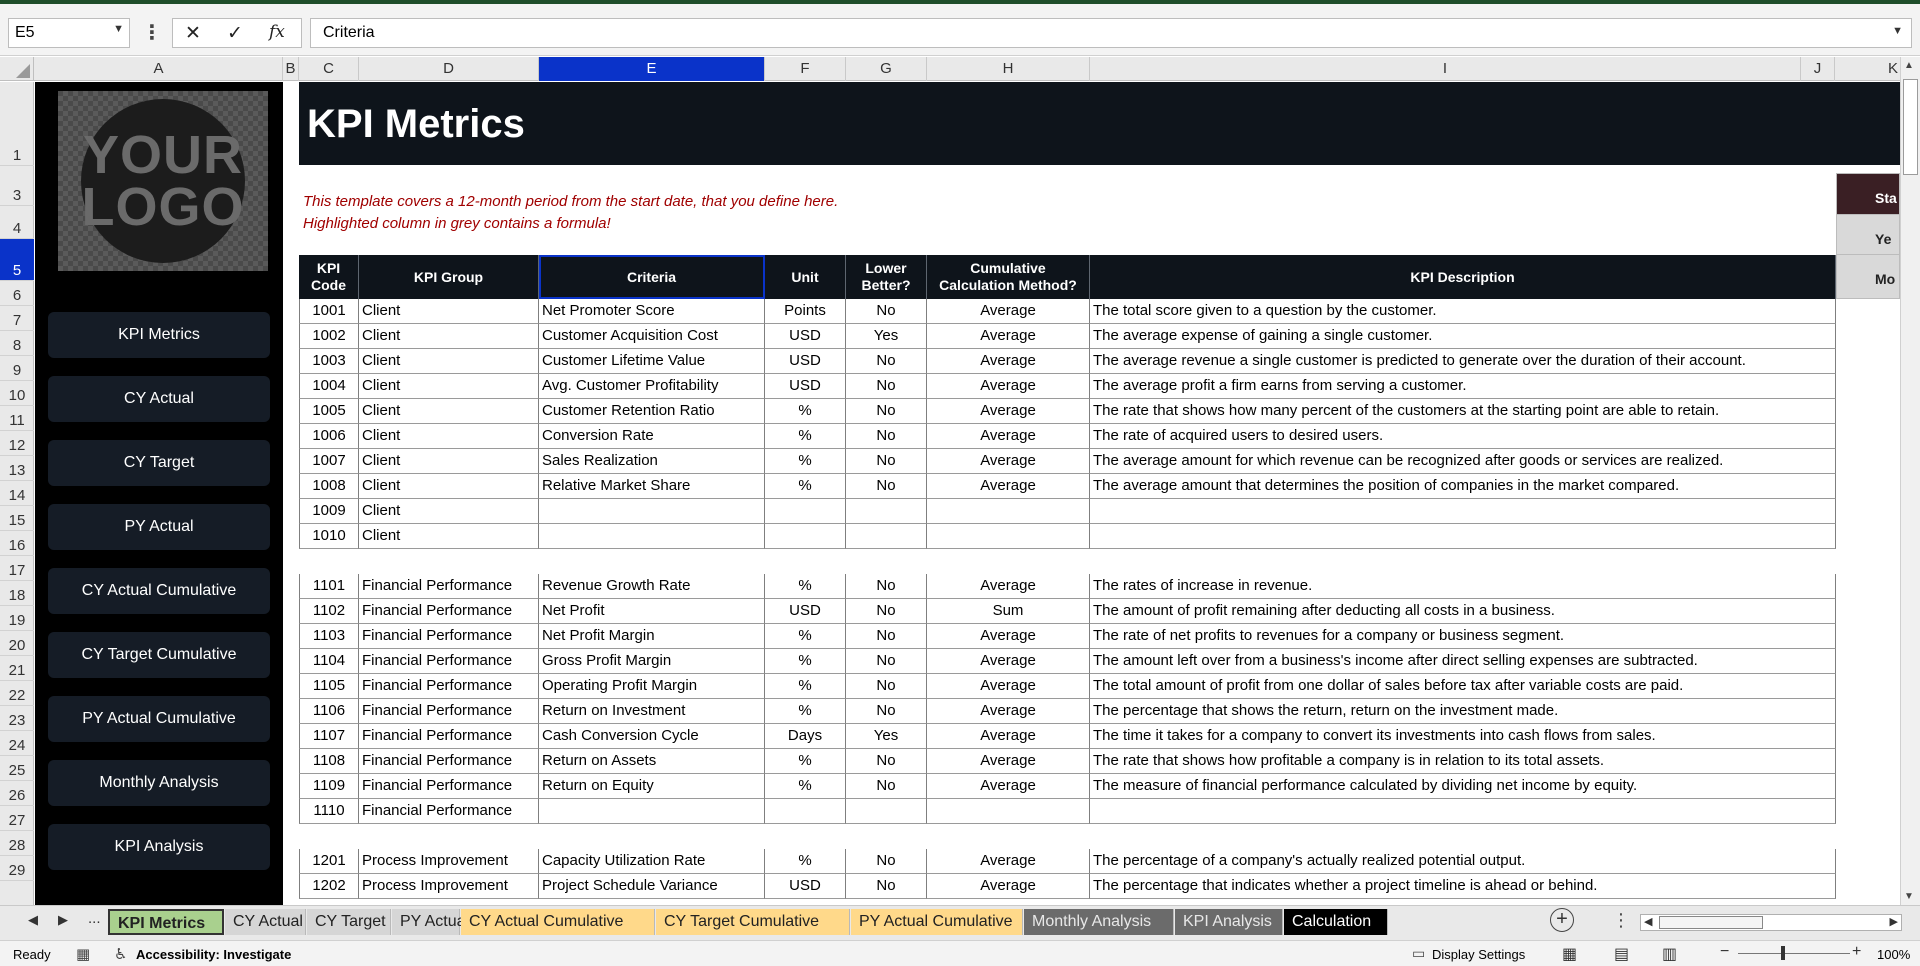 The image size is (1920, 966). What do you see at coordinates (1008, 69) in the screenshot?
I see `col-header-h: H` at bounding box center [1008, 69].